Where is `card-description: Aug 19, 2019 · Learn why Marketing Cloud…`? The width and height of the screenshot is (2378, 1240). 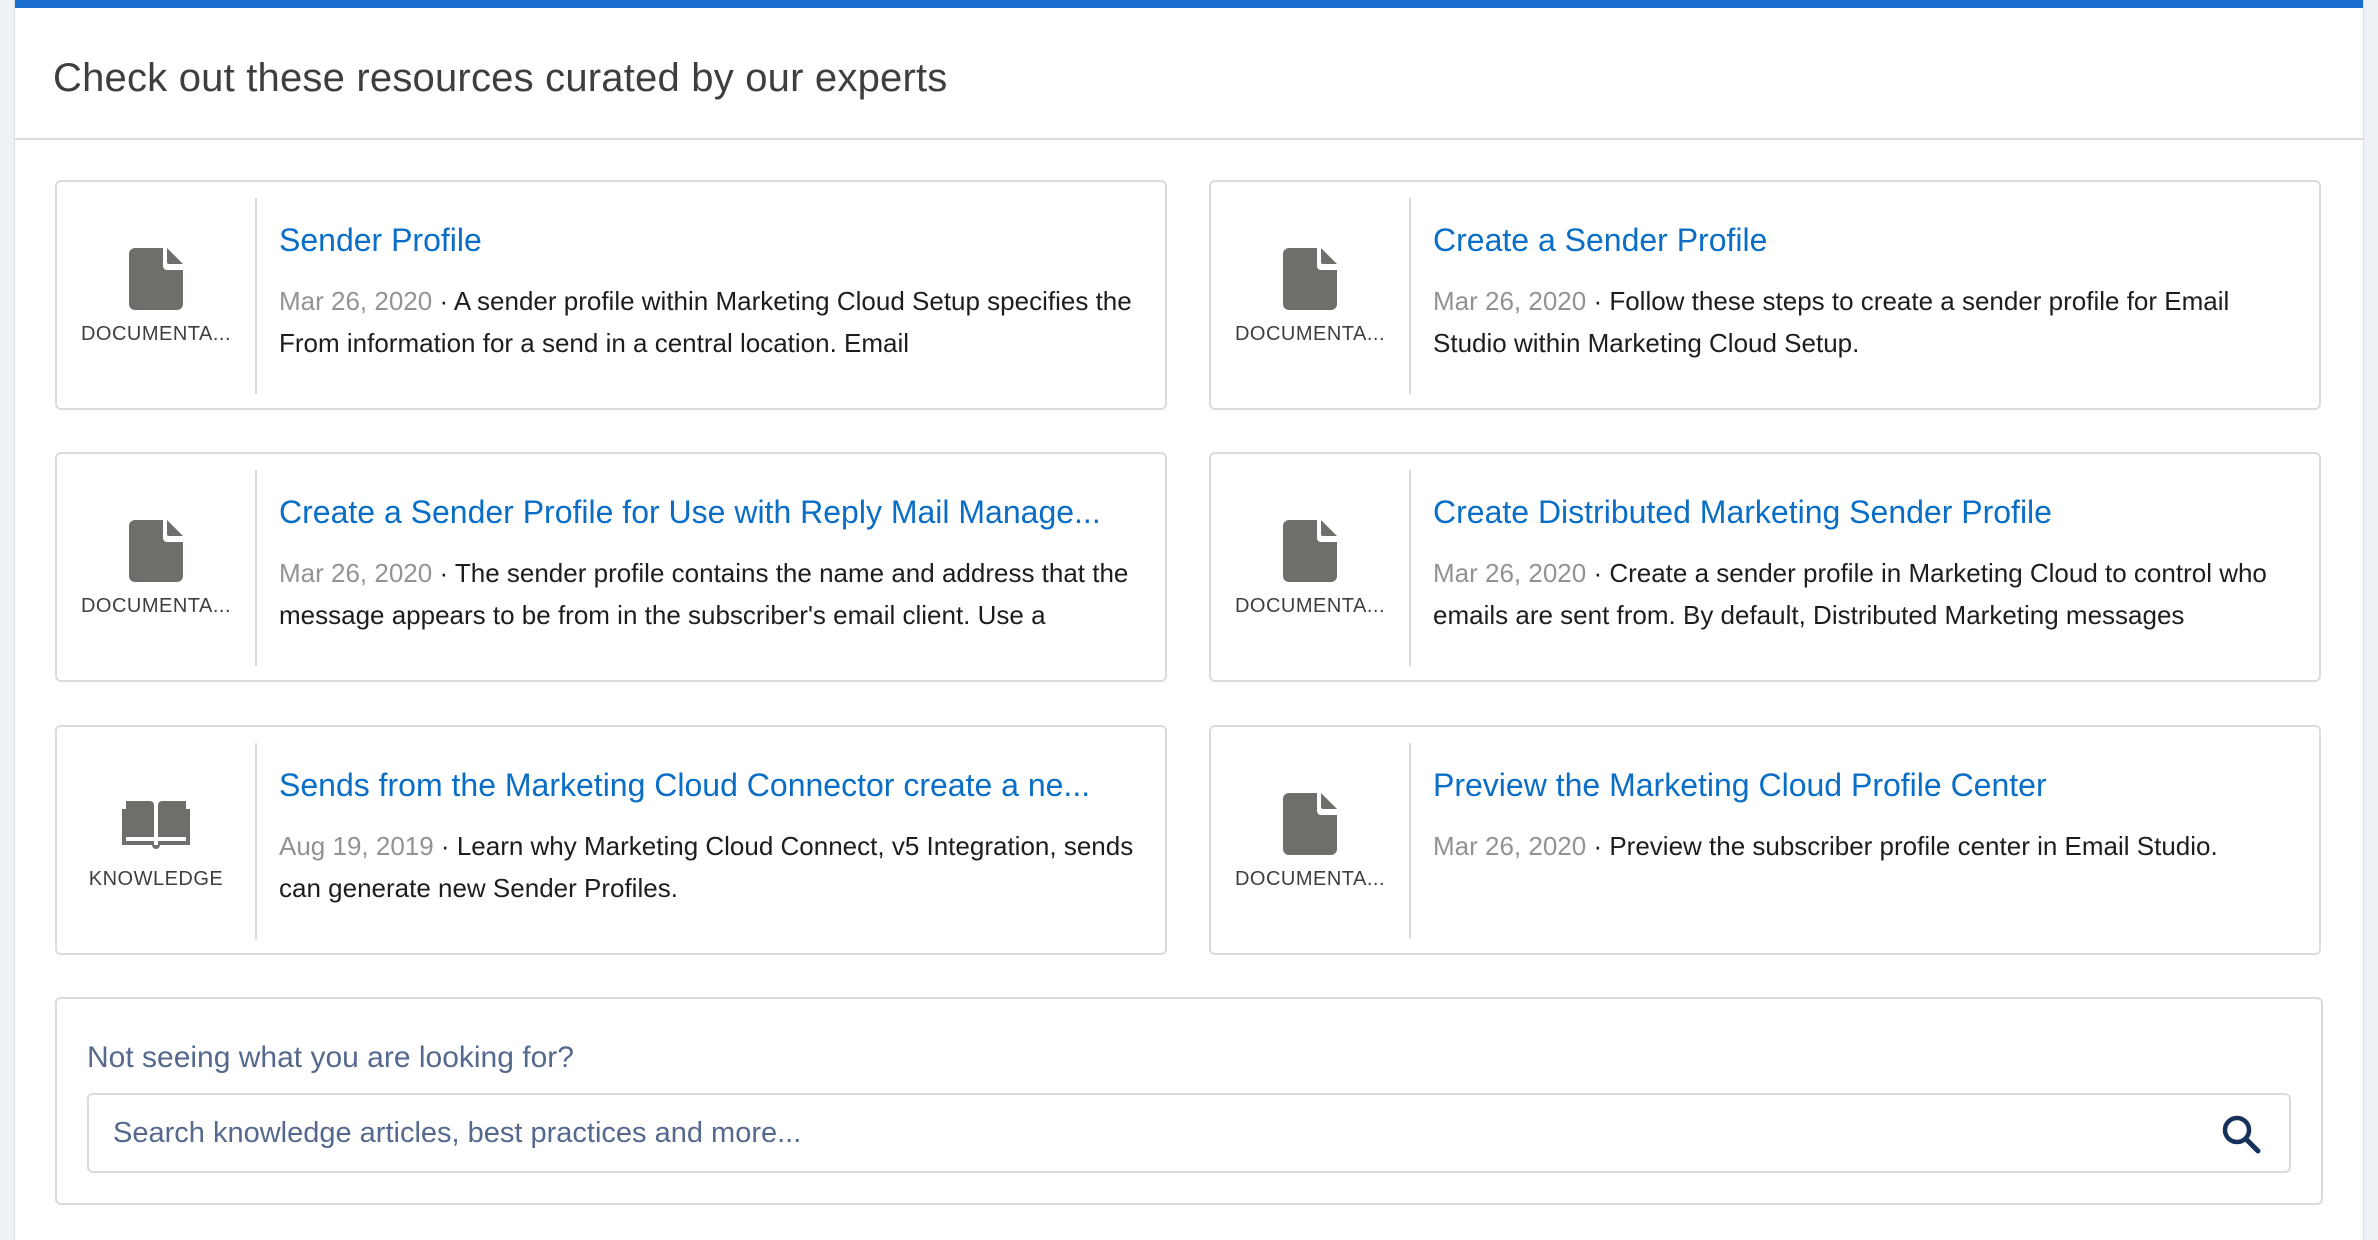
card-description: Aug 19, 2019 · Learn why Marketing Cloud… is located at coordinates (710, 867).